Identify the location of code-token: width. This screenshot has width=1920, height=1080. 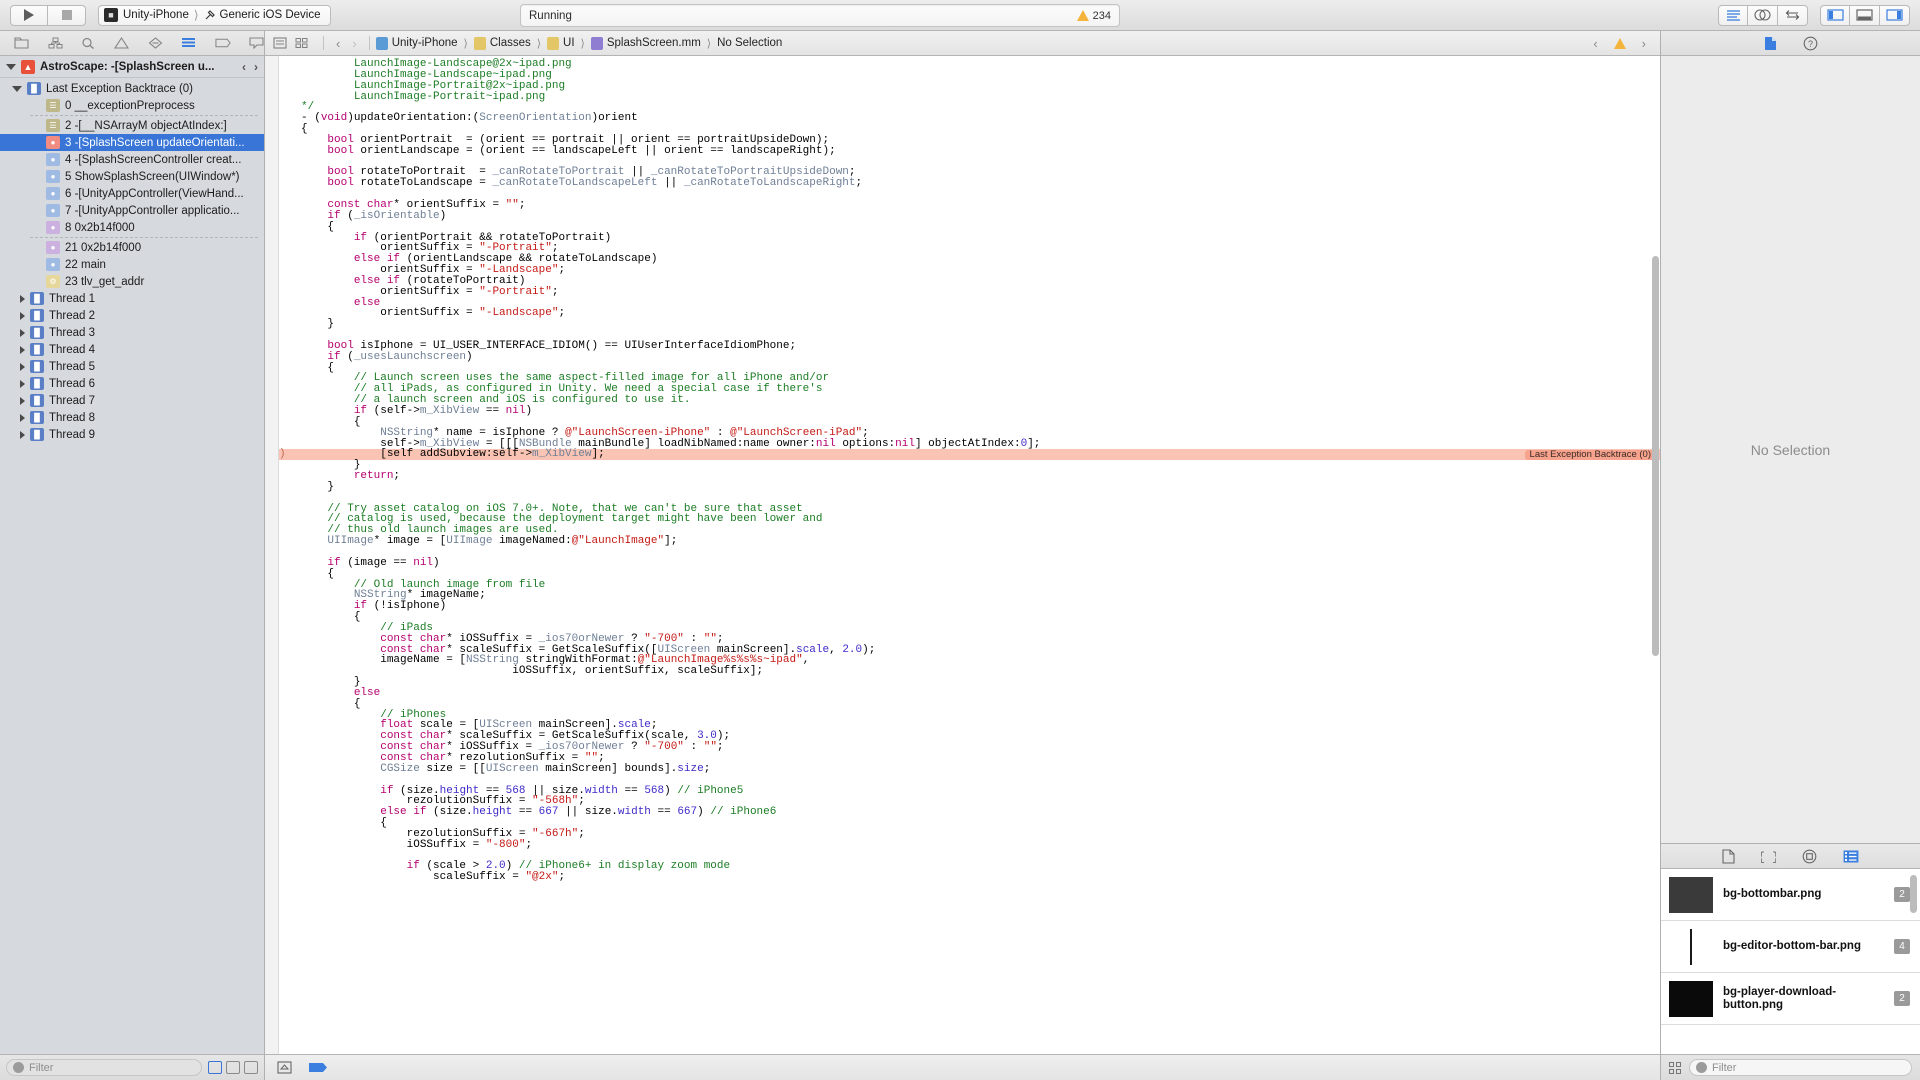
(634, 812).